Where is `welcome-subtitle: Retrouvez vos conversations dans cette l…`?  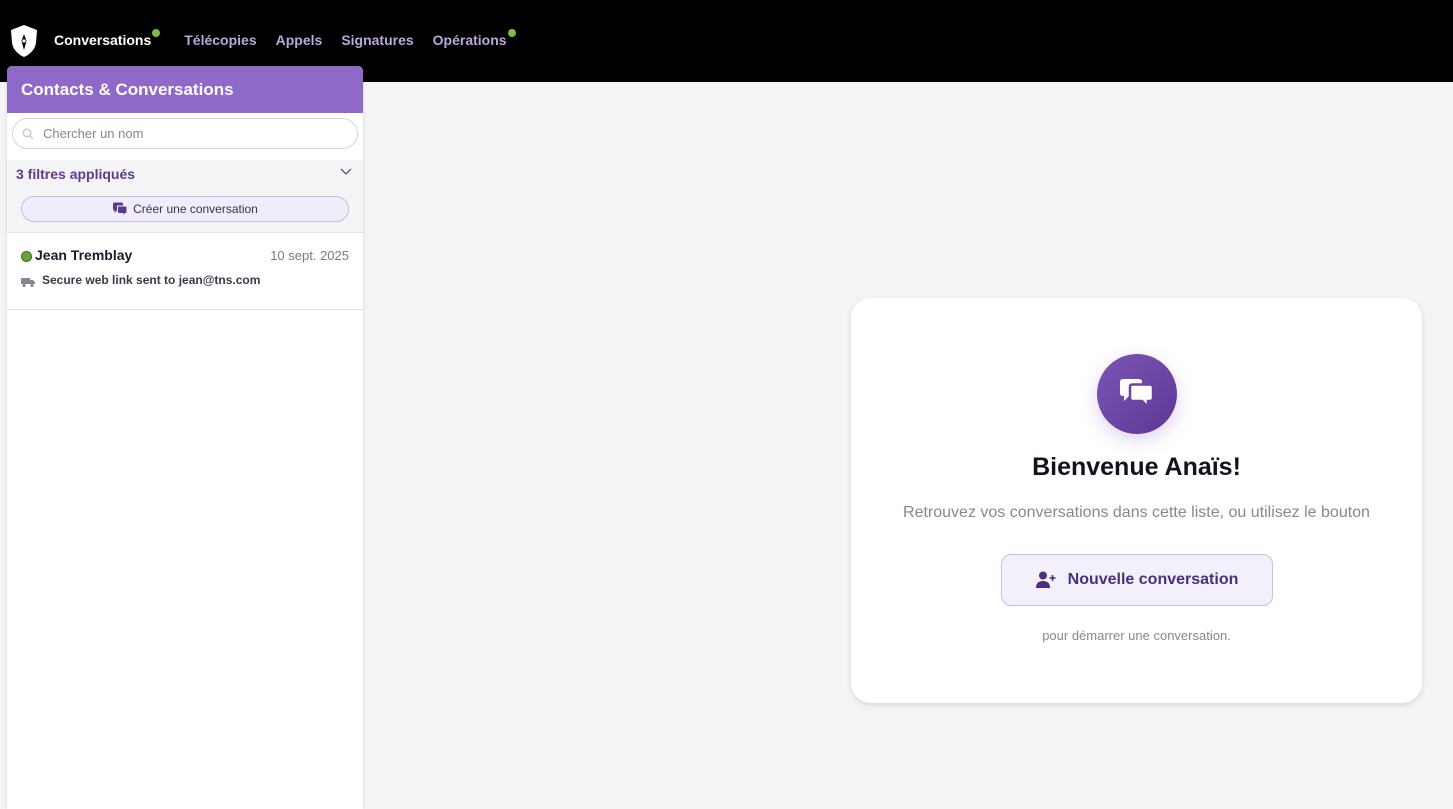
welcome-subtitle: Retrouvez vos conversations dans cette l… is located at coordinates (1136, 512).